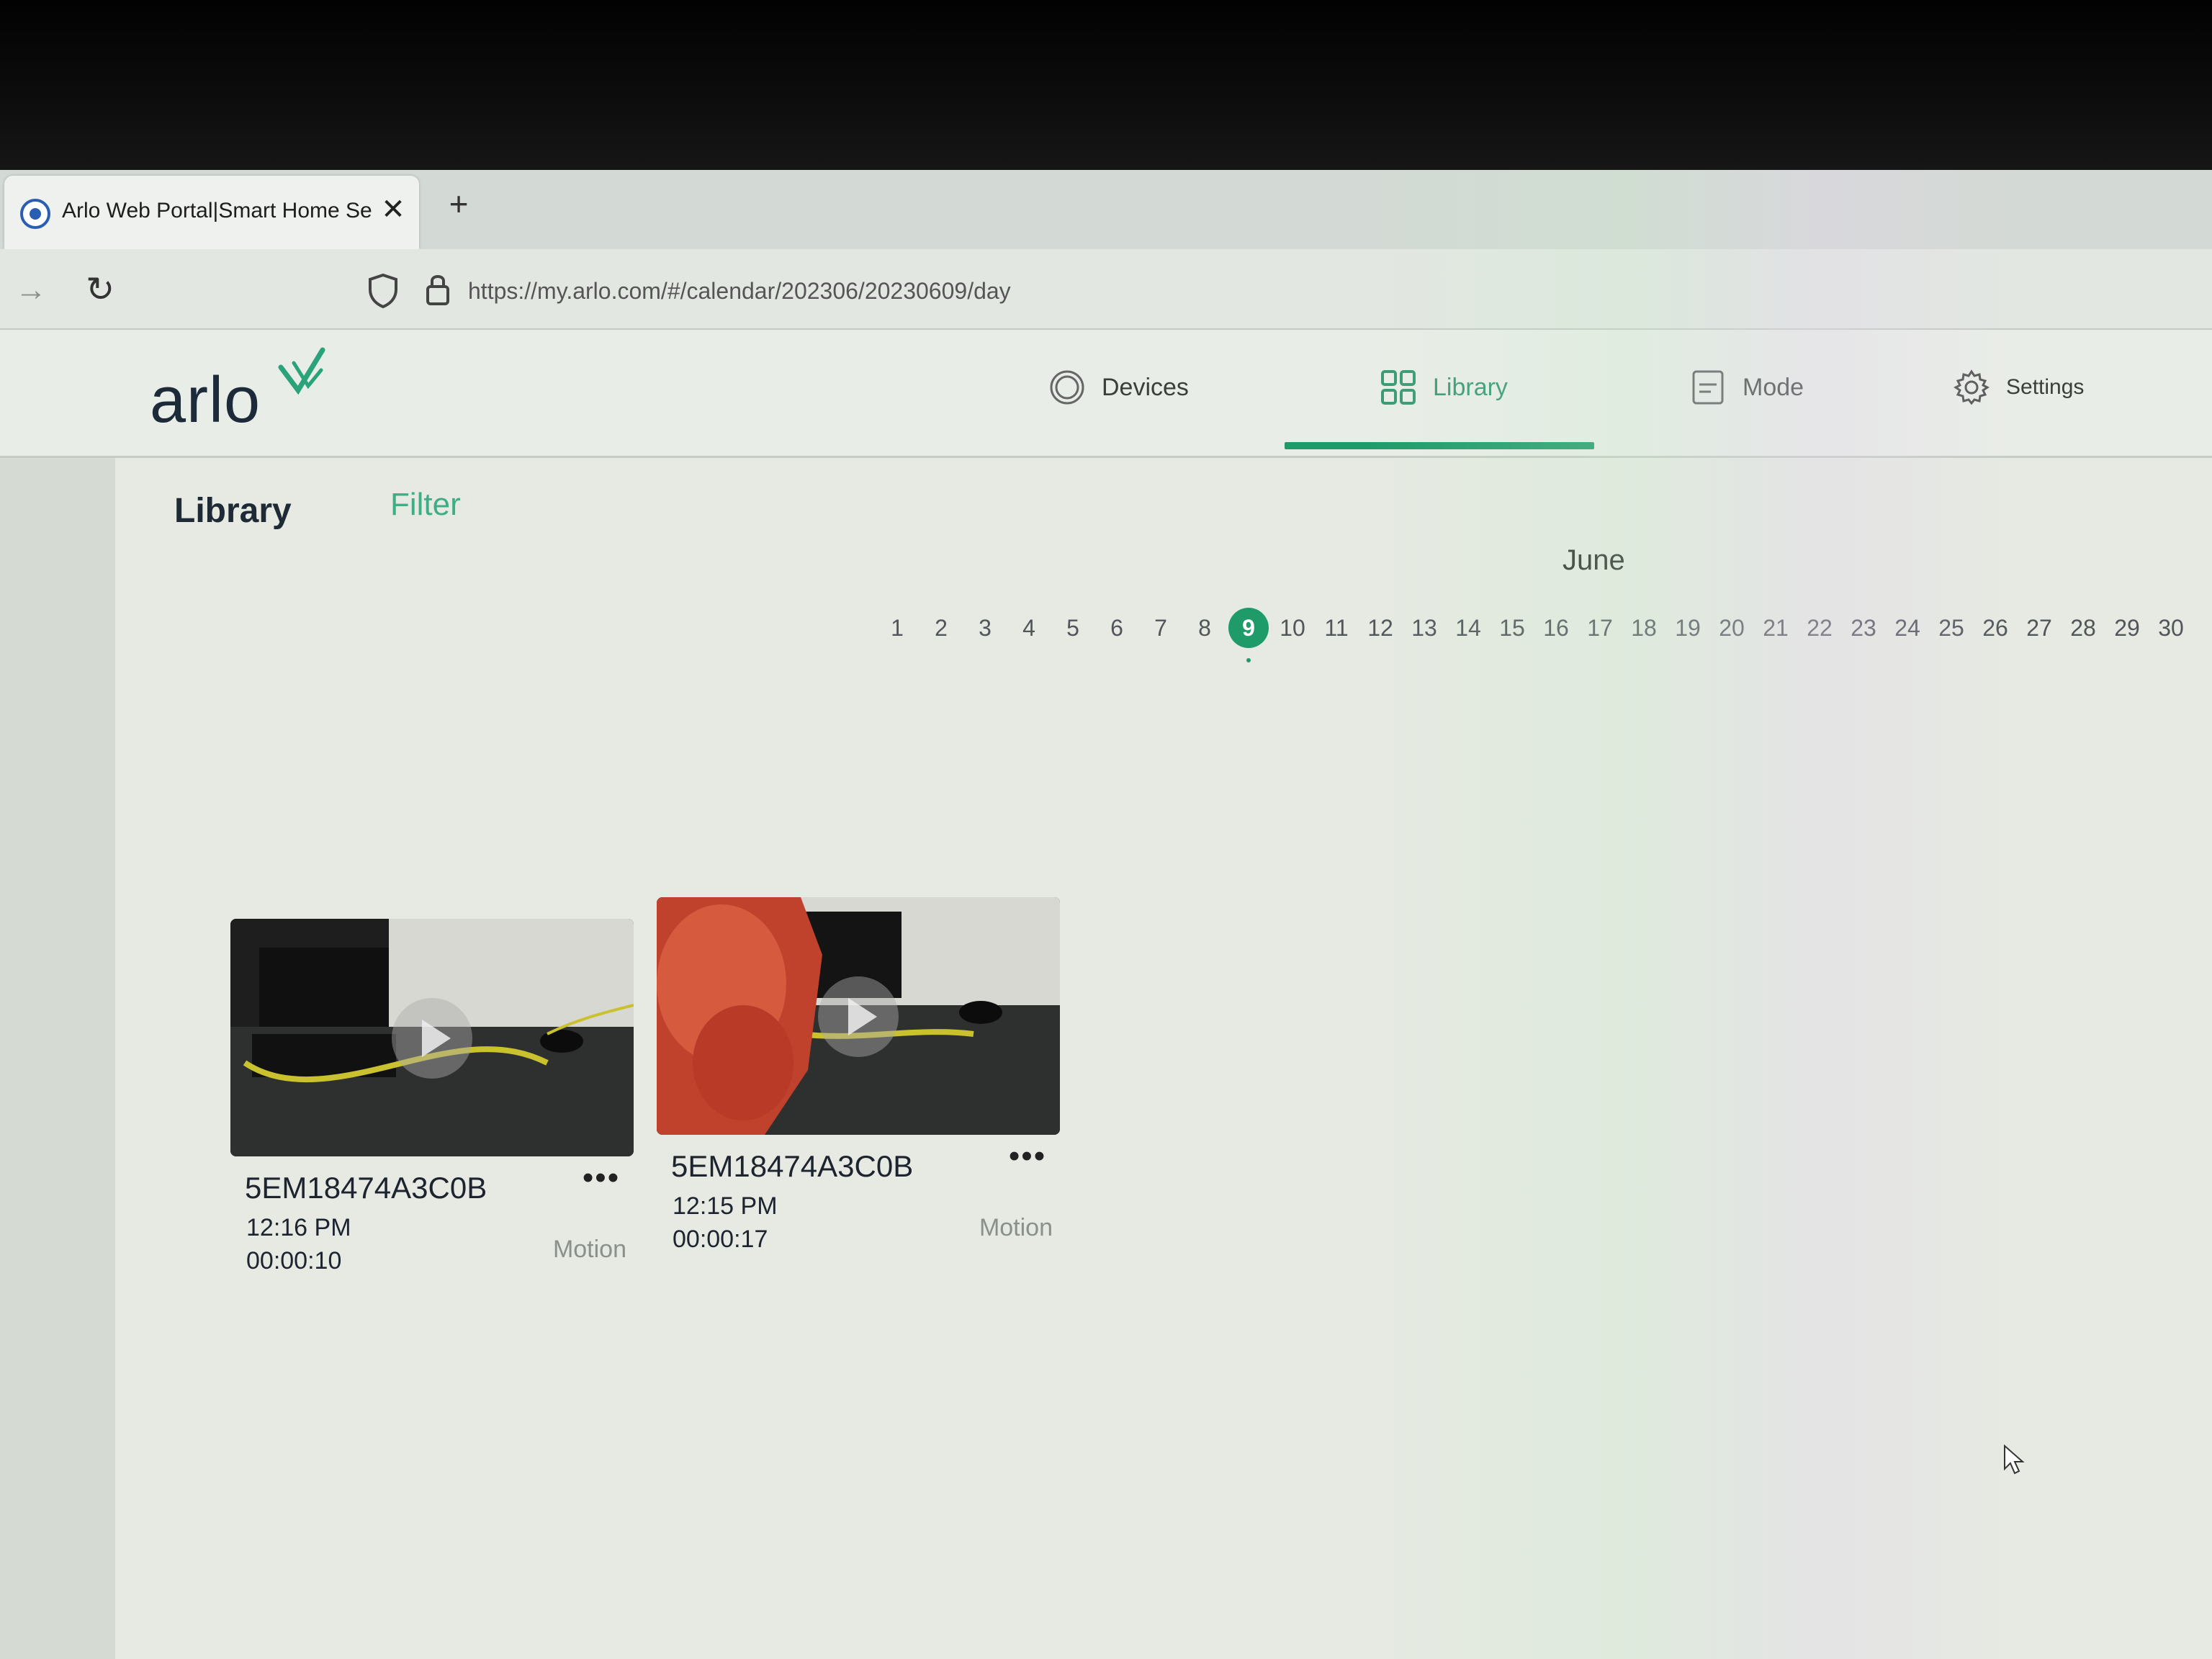 This screenshot has width=2212, height=1659. Describe the element at coordinates (725, 1206) in the screenshot. I see `clip-time: 12:15 PM` at that location.